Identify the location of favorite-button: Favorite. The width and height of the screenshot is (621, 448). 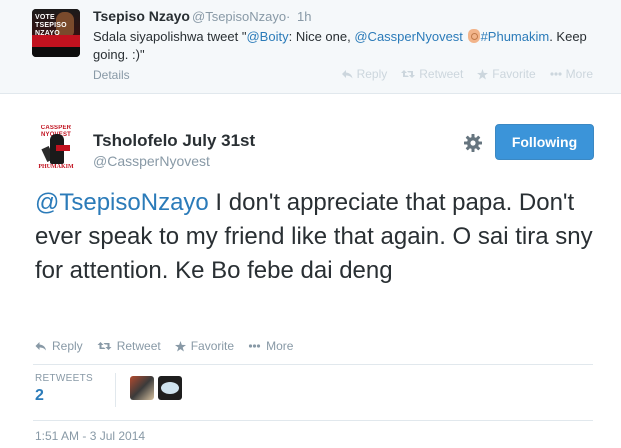
(204, 346).